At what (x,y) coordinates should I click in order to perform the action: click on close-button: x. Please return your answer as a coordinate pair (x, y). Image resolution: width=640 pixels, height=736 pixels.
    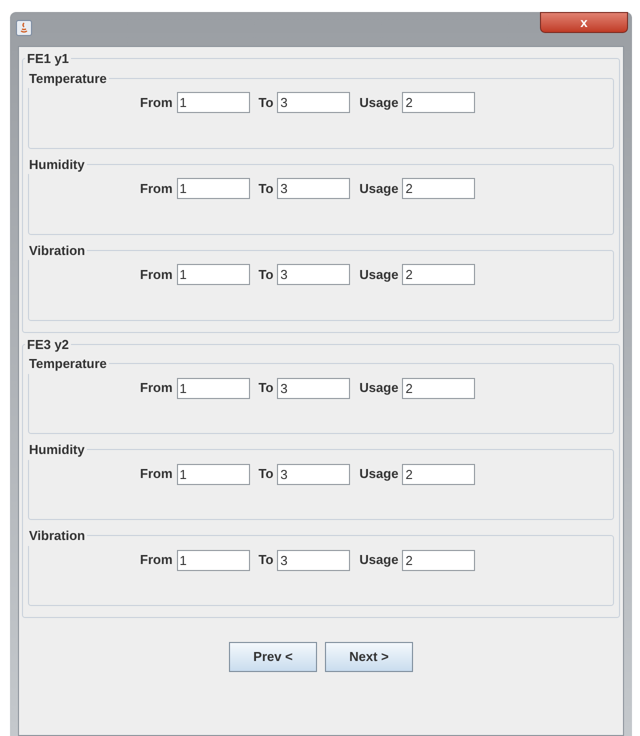
    Looking at the image, I should click on (584, 22).